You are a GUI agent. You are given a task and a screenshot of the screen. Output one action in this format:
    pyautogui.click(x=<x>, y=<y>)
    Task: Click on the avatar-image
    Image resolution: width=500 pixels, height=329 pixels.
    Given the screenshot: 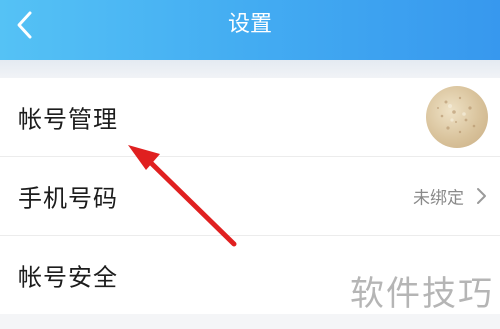 What is the action you would take?
    pyautogui.click(x=456, y=115)
    